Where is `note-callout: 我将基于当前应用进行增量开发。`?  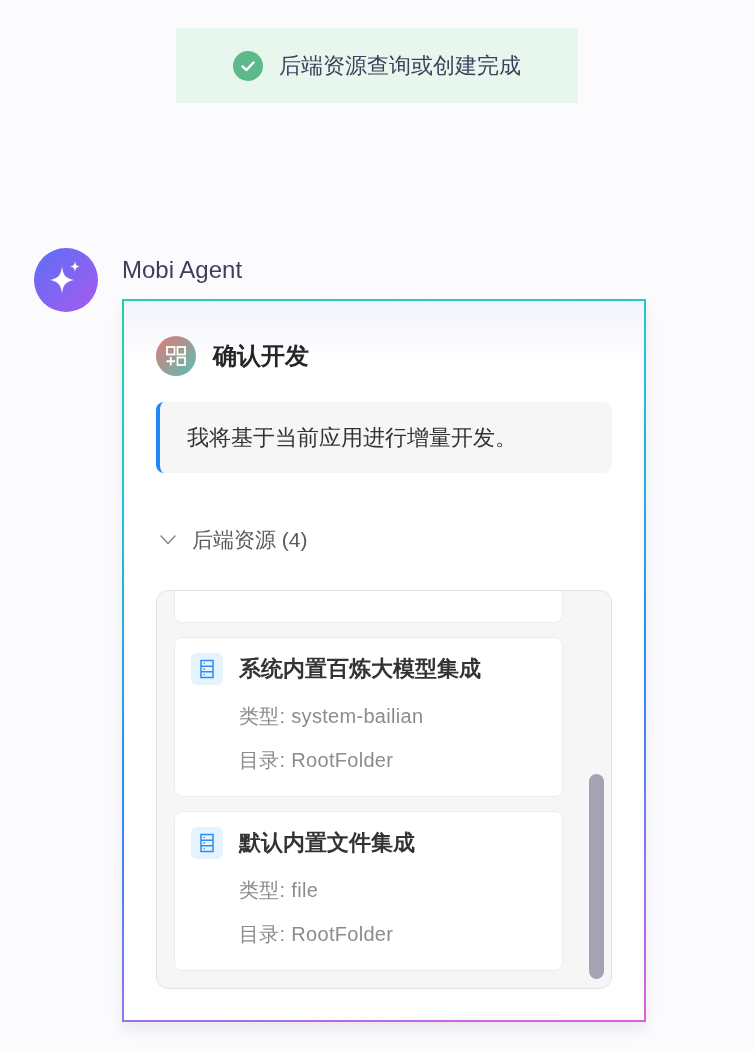
note-callout: 我将基于当前应用进行增量开发。 is located at coordinates (384, 437).